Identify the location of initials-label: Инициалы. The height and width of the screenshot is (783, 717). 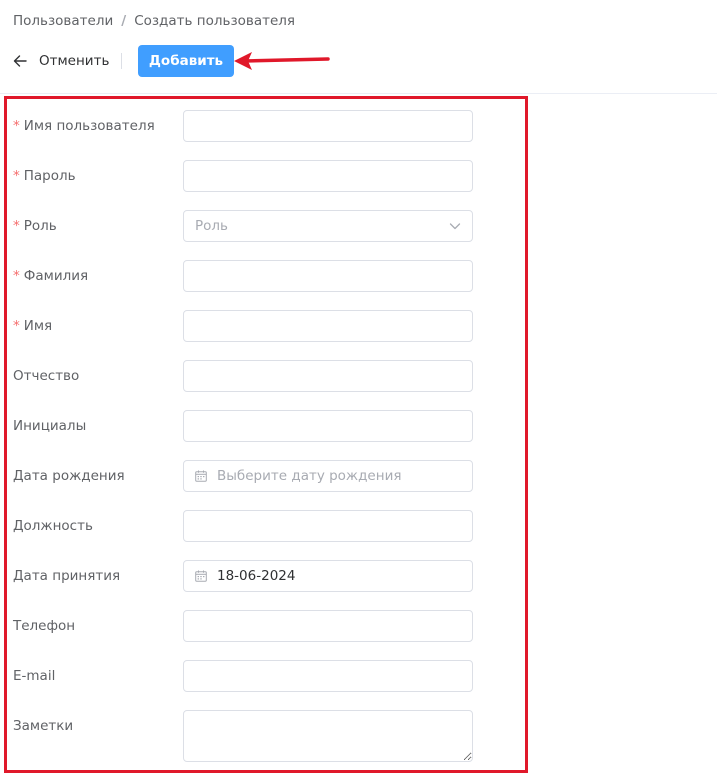
(50, 426).